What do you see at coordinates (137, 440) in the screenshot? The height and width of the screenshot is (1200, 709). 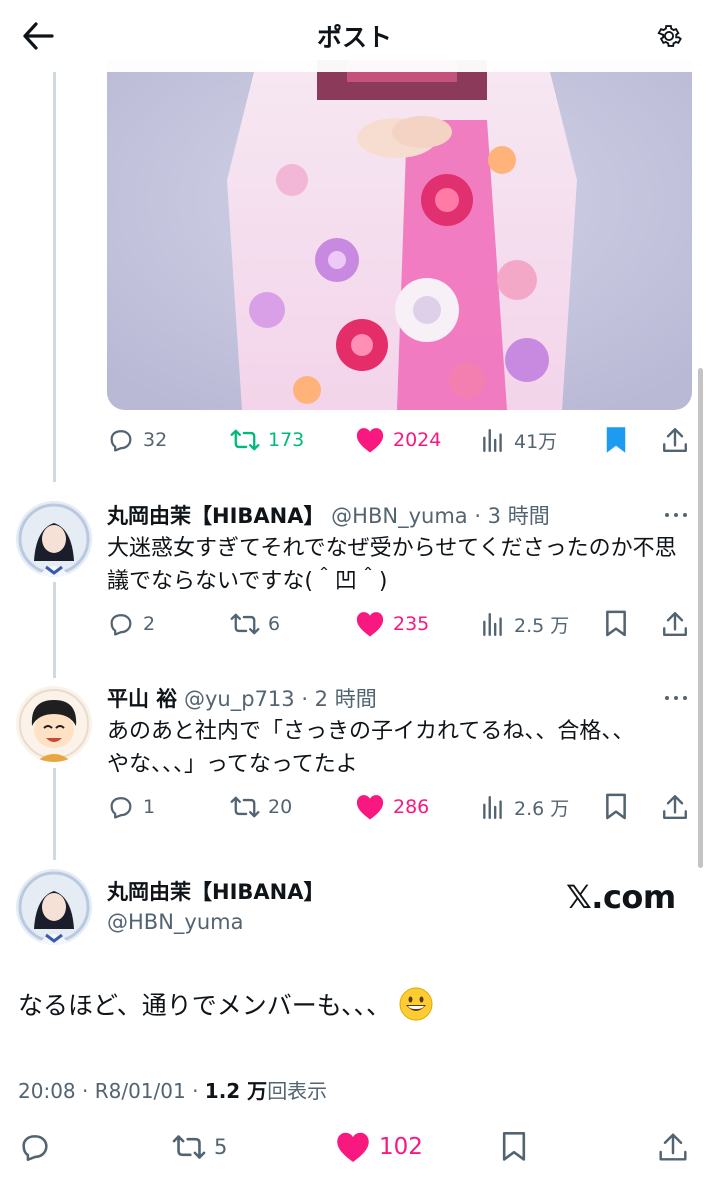 I see `reply-button: 32` at bounding box center [137, 440].